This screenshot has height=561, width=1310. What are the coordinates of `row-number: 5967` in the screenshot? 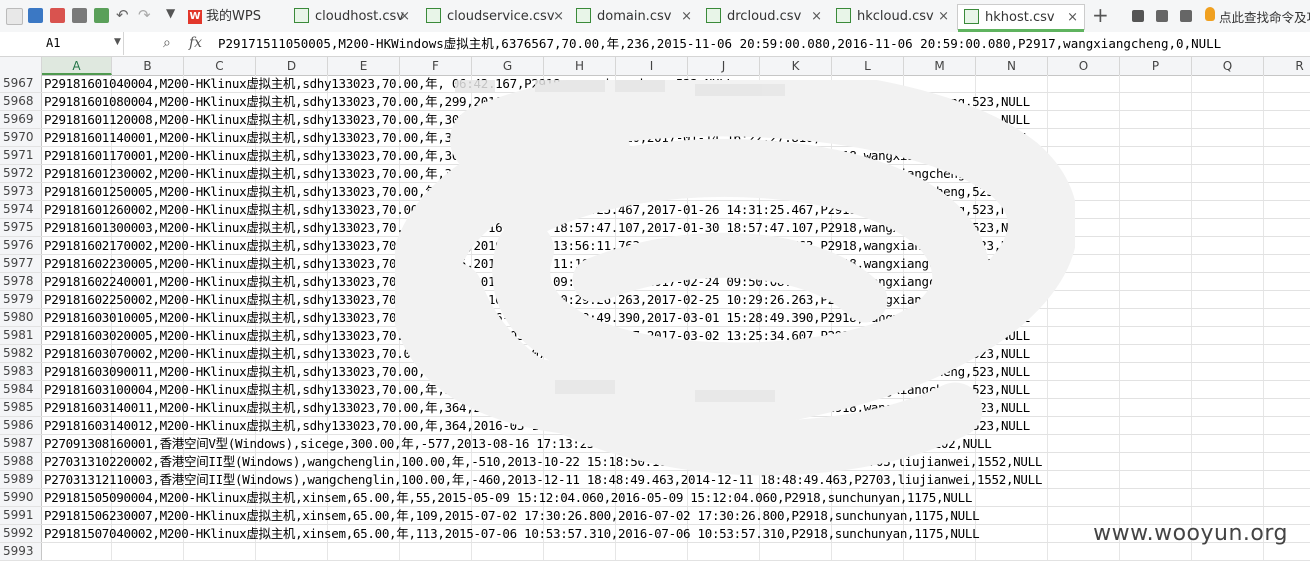 It's located at (21, 83).